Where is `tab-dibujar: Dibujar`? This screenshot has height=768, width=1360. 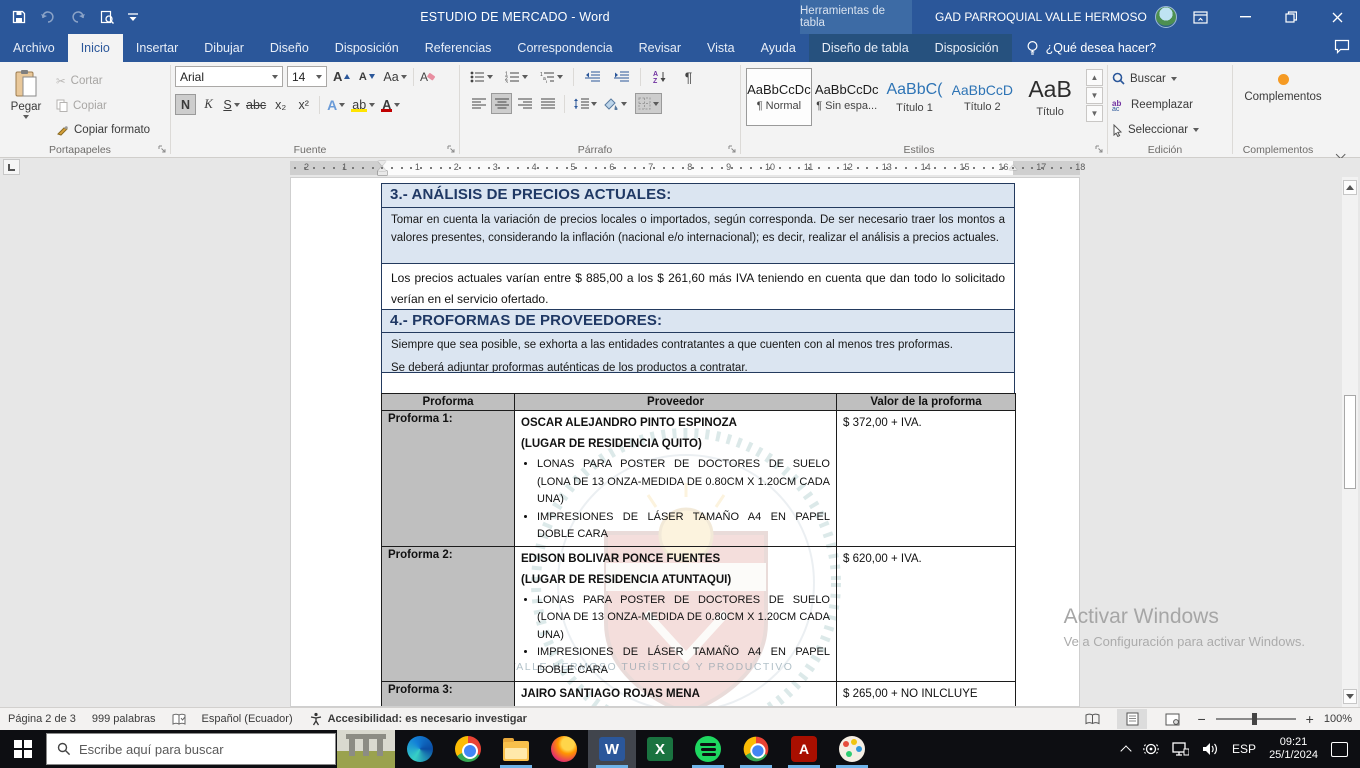
tab-dibujar: Dibujar is located at coordinates (224, 48).